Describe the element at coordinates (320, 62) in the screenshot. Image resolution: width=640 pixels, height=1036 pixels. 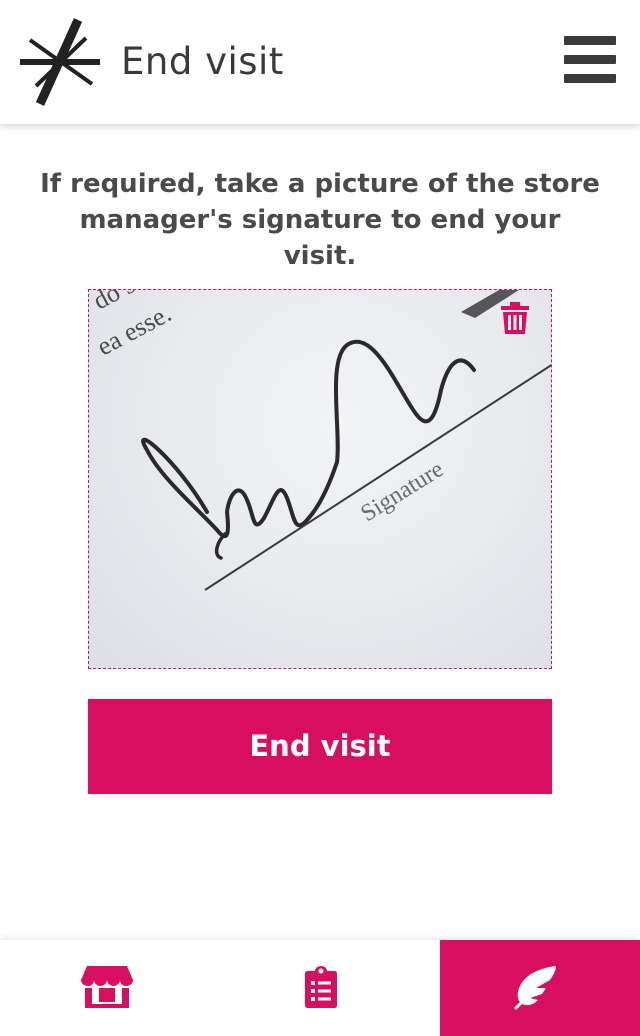
I see `app-header: End visit` at that location.